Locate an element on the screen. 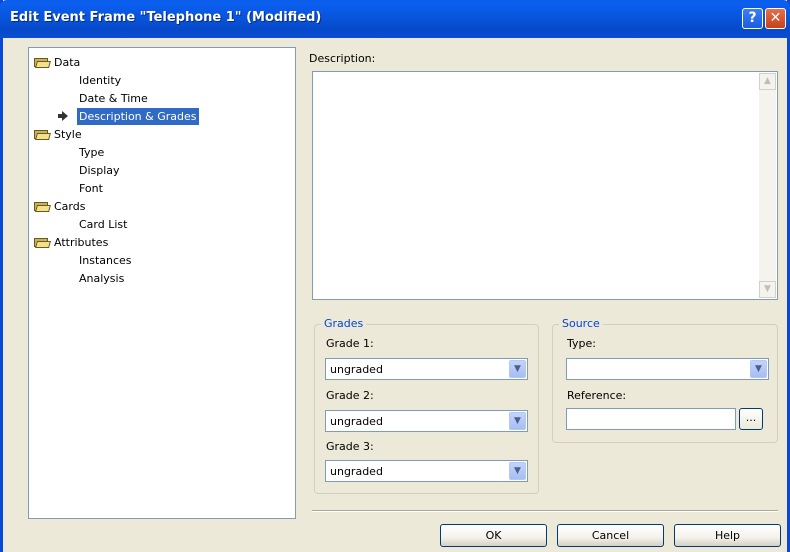  tree-item-label: Display is located at coordinates (99, 170).